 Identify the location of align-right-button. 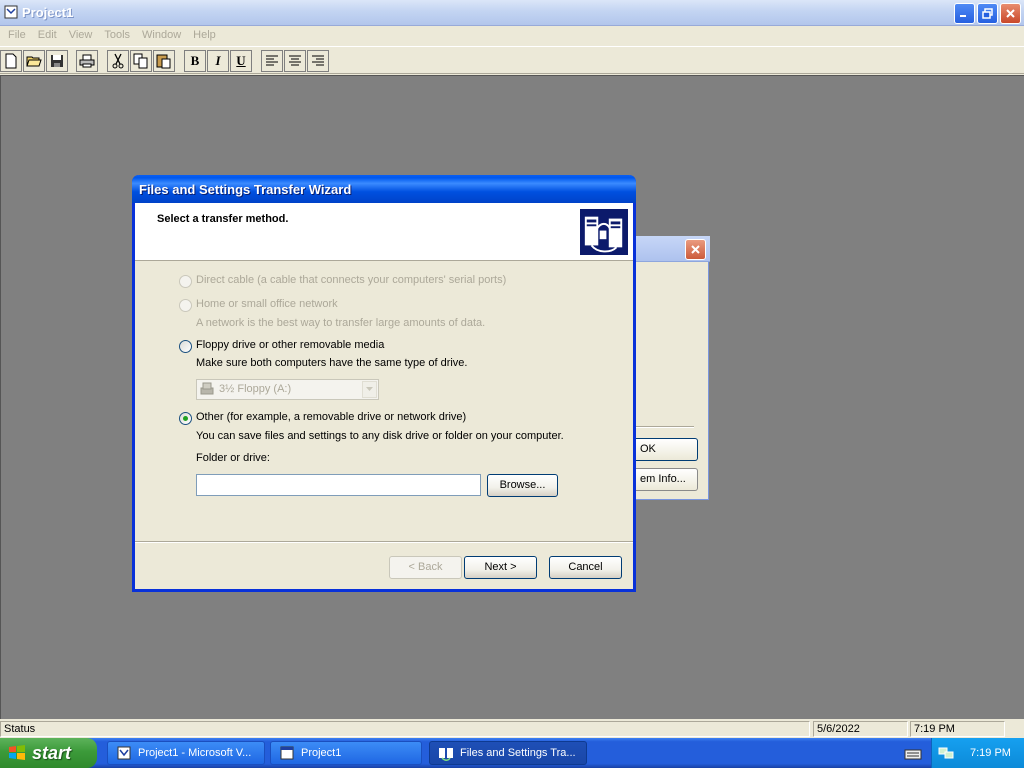
(318, 61).